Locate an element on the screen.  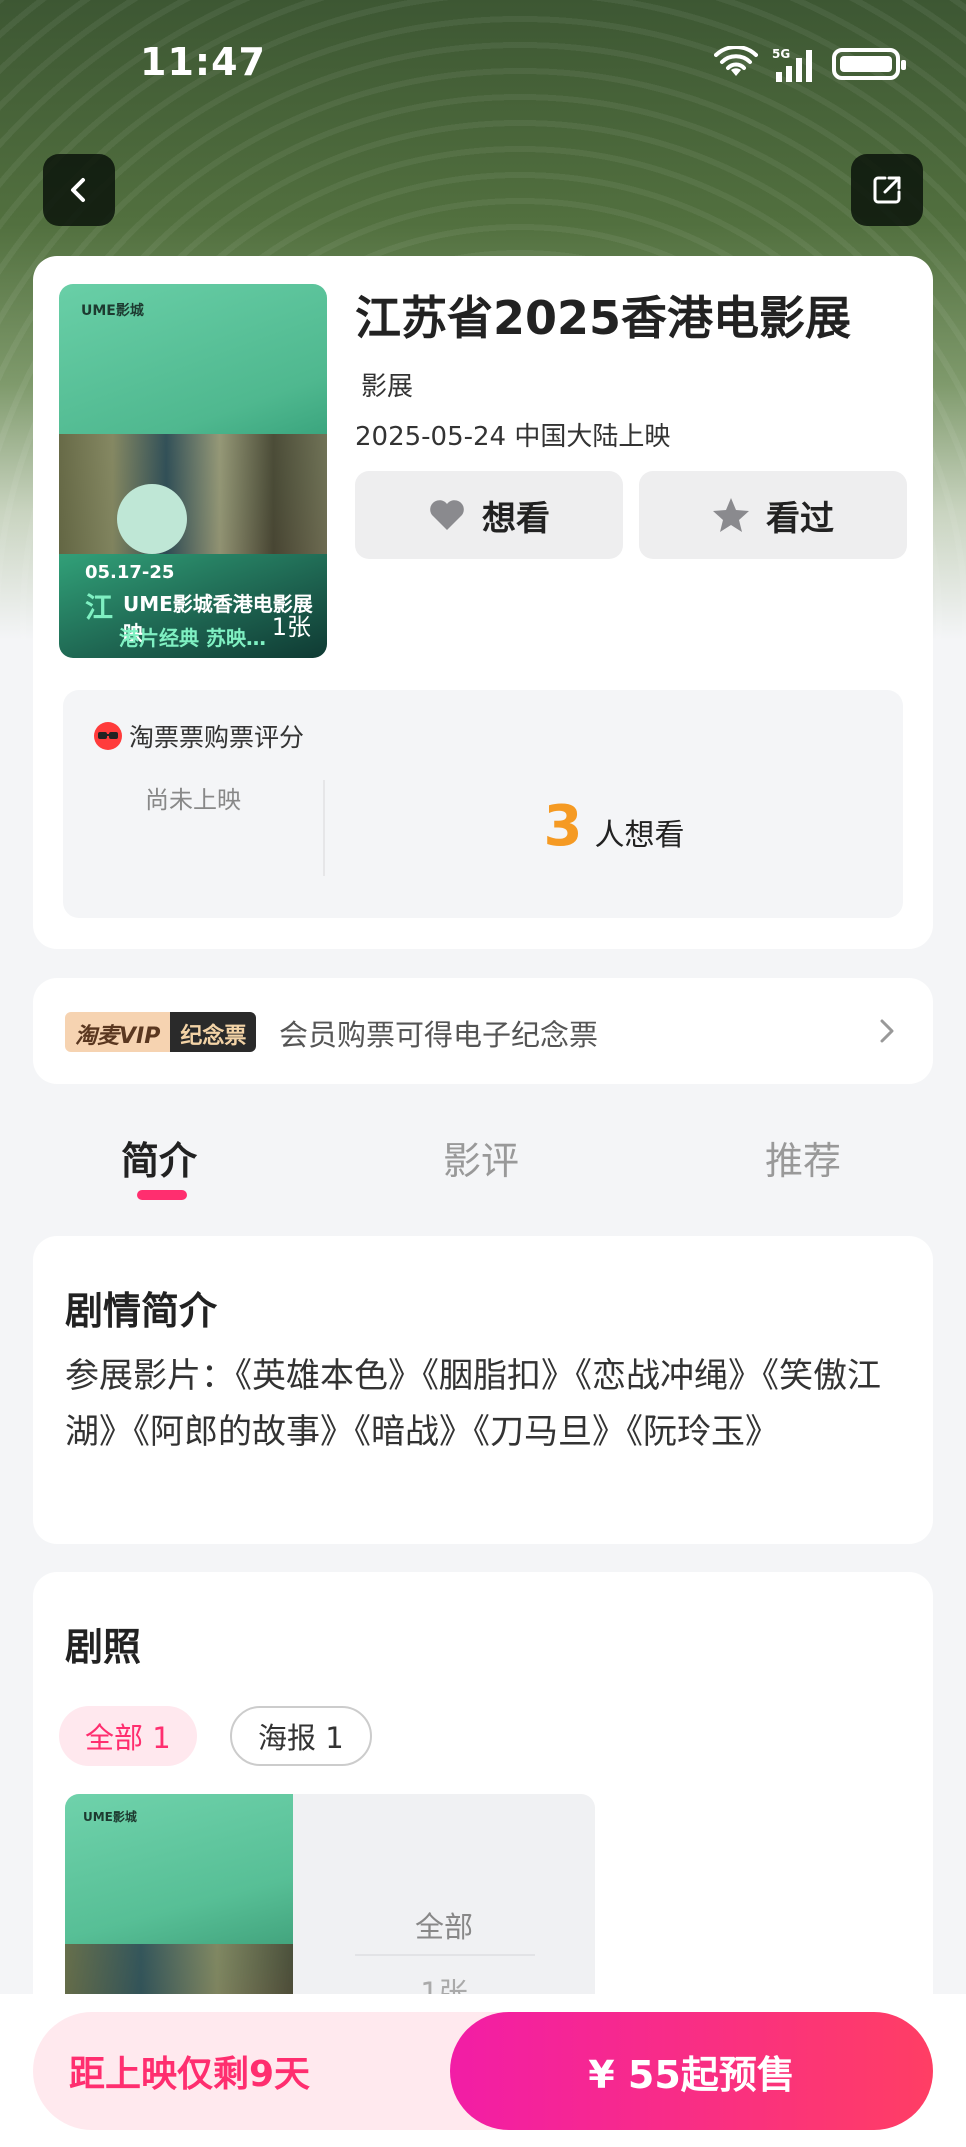
movie-genre: 影展 is located at coordinates (387, 387).